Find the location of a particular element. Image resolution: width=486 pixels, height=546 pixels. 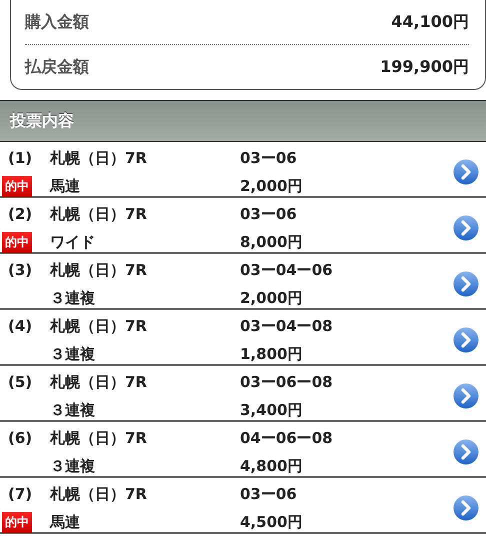

bet-type: ワイド is located at coordinates (72, 242).